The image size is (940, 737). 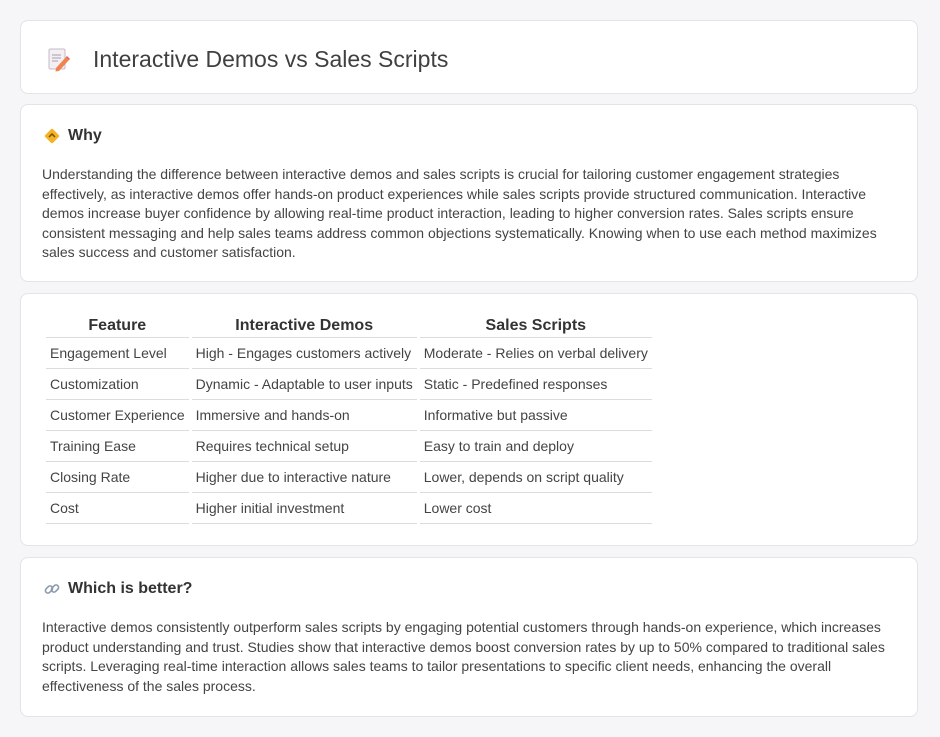 I want to click on why-heading: Why, so click(x=85, y=135).